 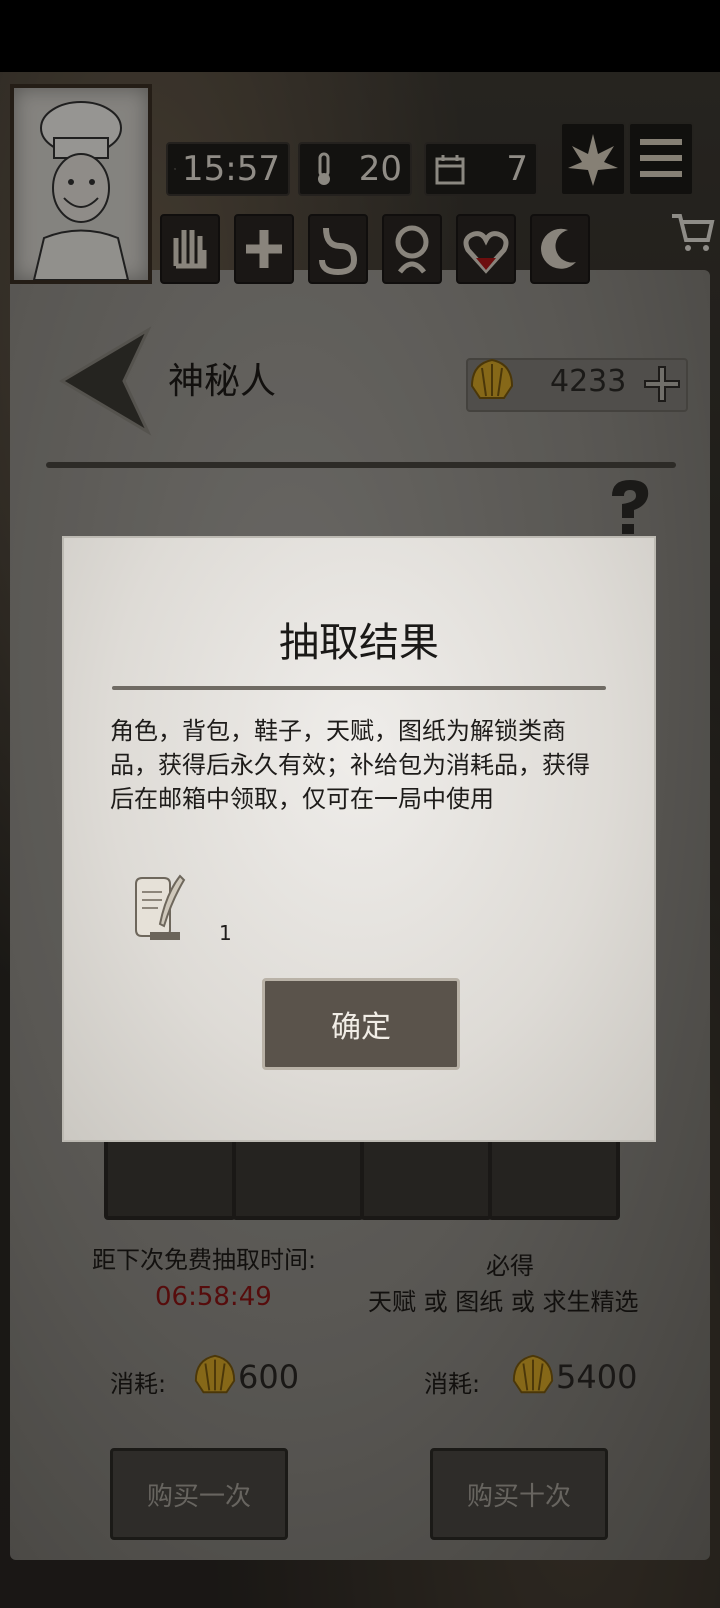 What do you see at coordinates (225, 933) in the screenshot?
I see `item-quantity: 1` at bounding box center [225, 933].